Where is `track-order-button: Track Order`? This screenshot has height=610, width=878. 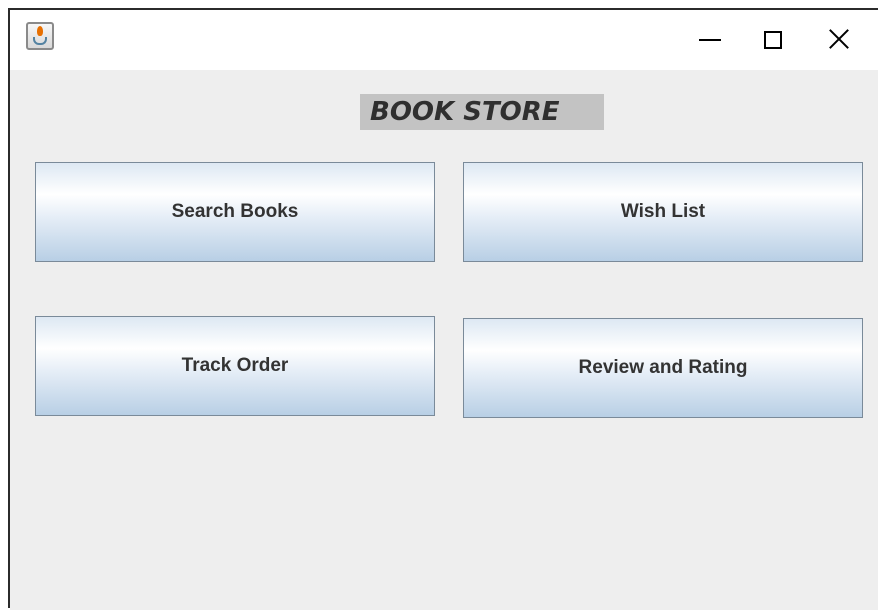
track-order-button: Track Order is located at coordinates (235, 366).